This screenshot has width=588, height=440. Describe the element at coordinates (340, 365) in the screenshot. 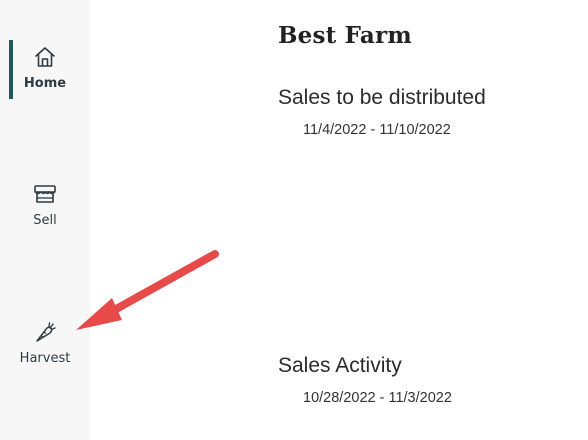

I see `sales-activity-title: Sales Activity` at that location.